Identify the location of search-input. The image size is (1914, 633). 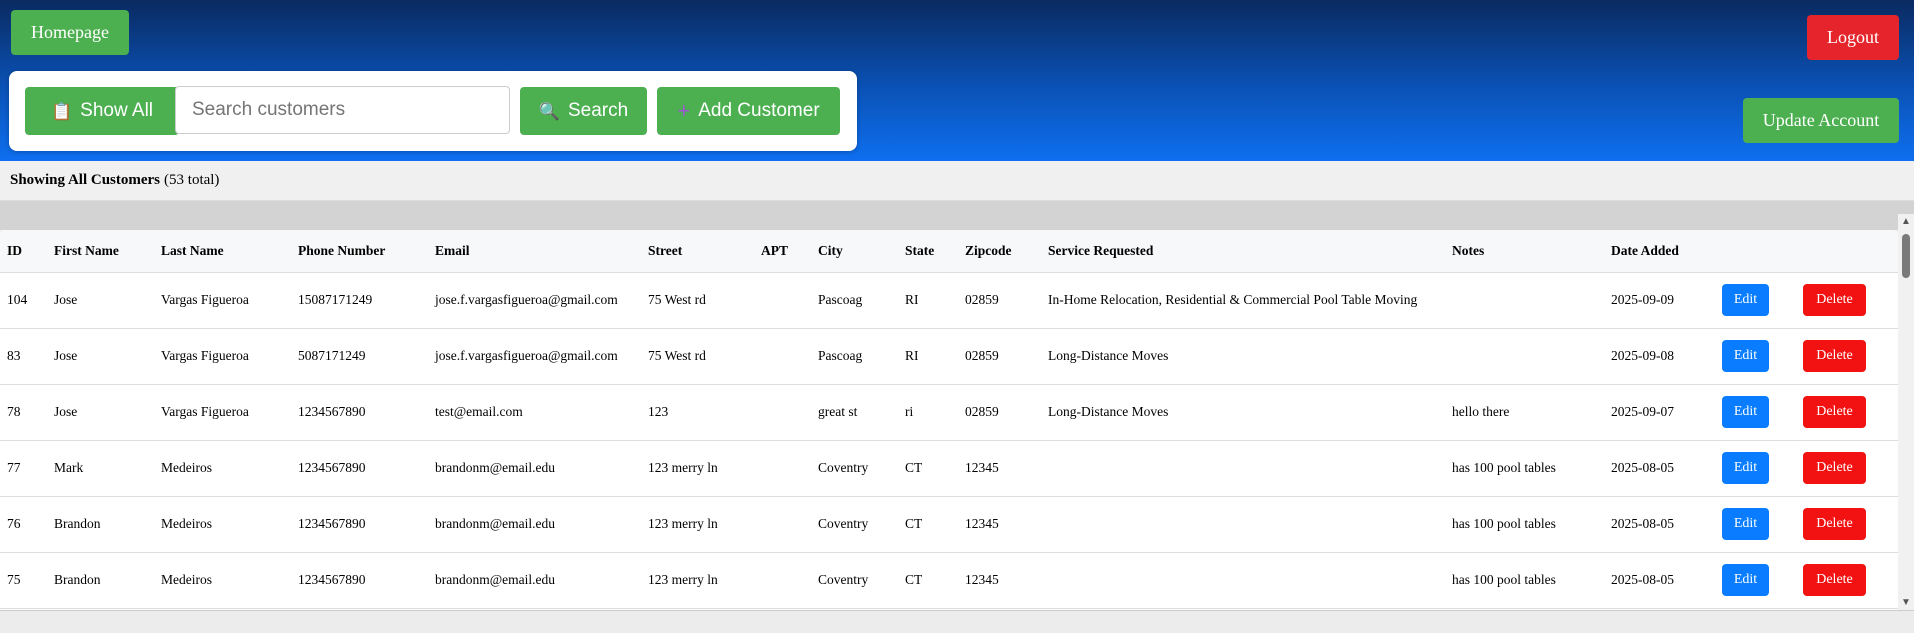
(342, 110).